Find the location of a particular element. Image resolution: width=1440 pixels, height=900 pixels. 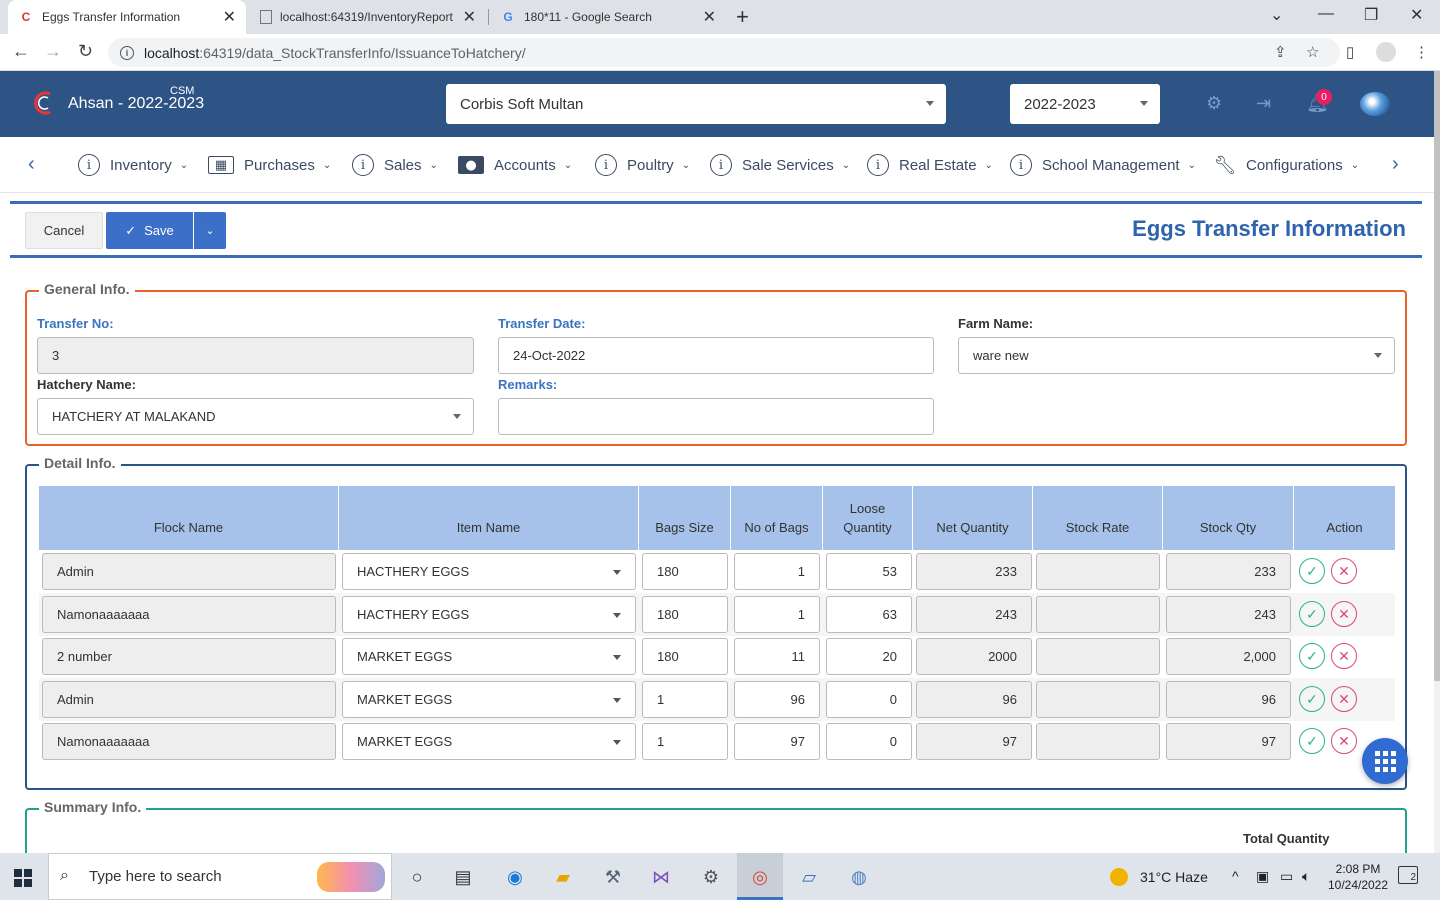

menu-sale-services: i Sale Services ⌄ is located at coordinates (780, 165).